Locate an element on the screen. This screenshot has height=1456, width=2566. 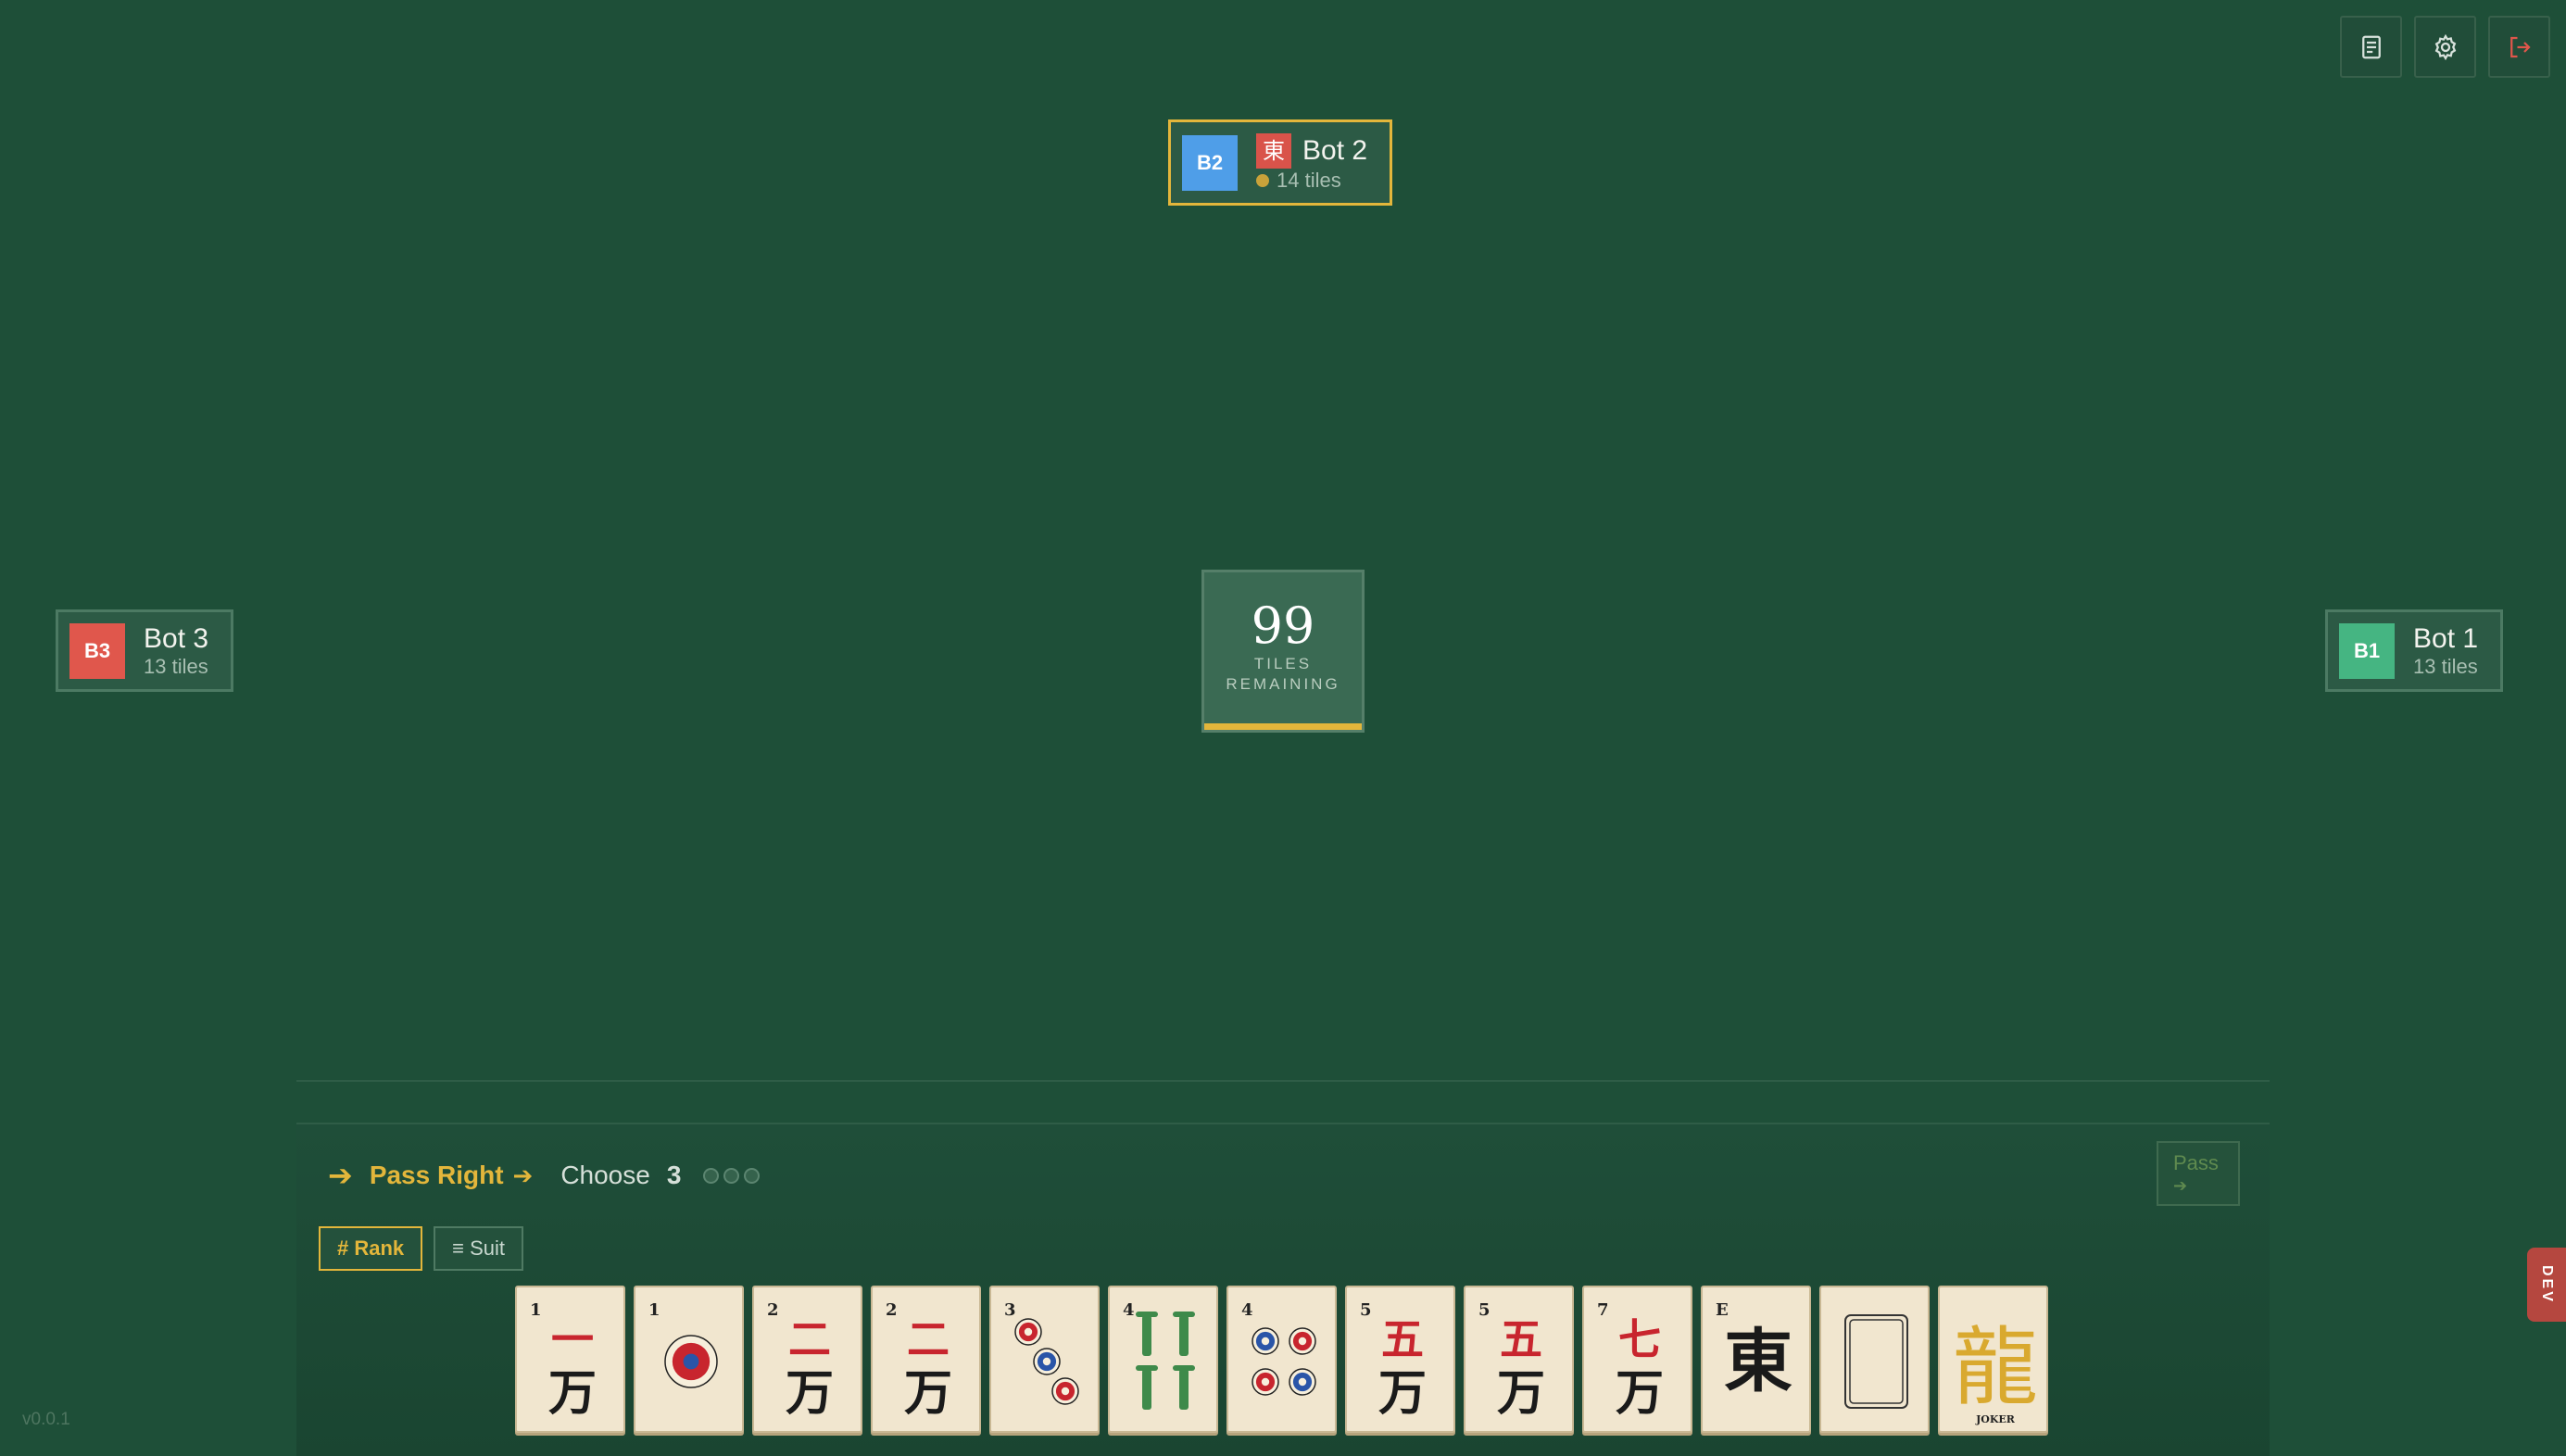
settings-button is located at coordinates (2445, 47).